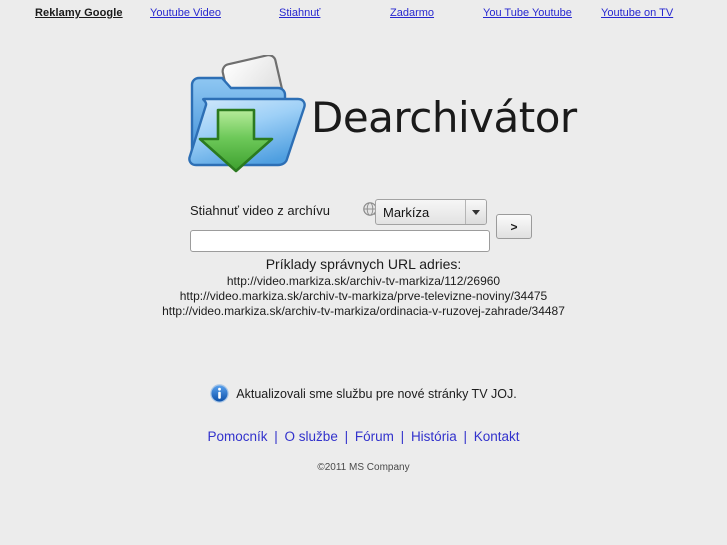 Image resolution: width=727 pixels, height=545 pixels. What do you see at coordinates (365, 218) in the screenshot?
I see `form-row: Stiahnuť video z archívu Markíza >` at bounding box center [365, 218].